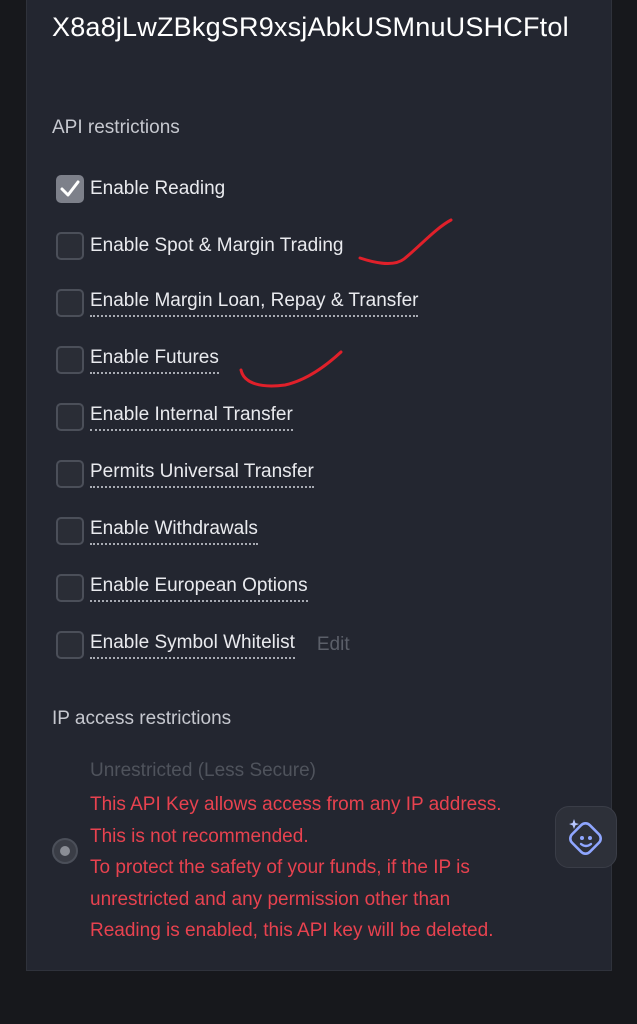 The height and width of the screenshot is (1024, 637). I want to click on sparkle-face-icon, so click(585, 837).